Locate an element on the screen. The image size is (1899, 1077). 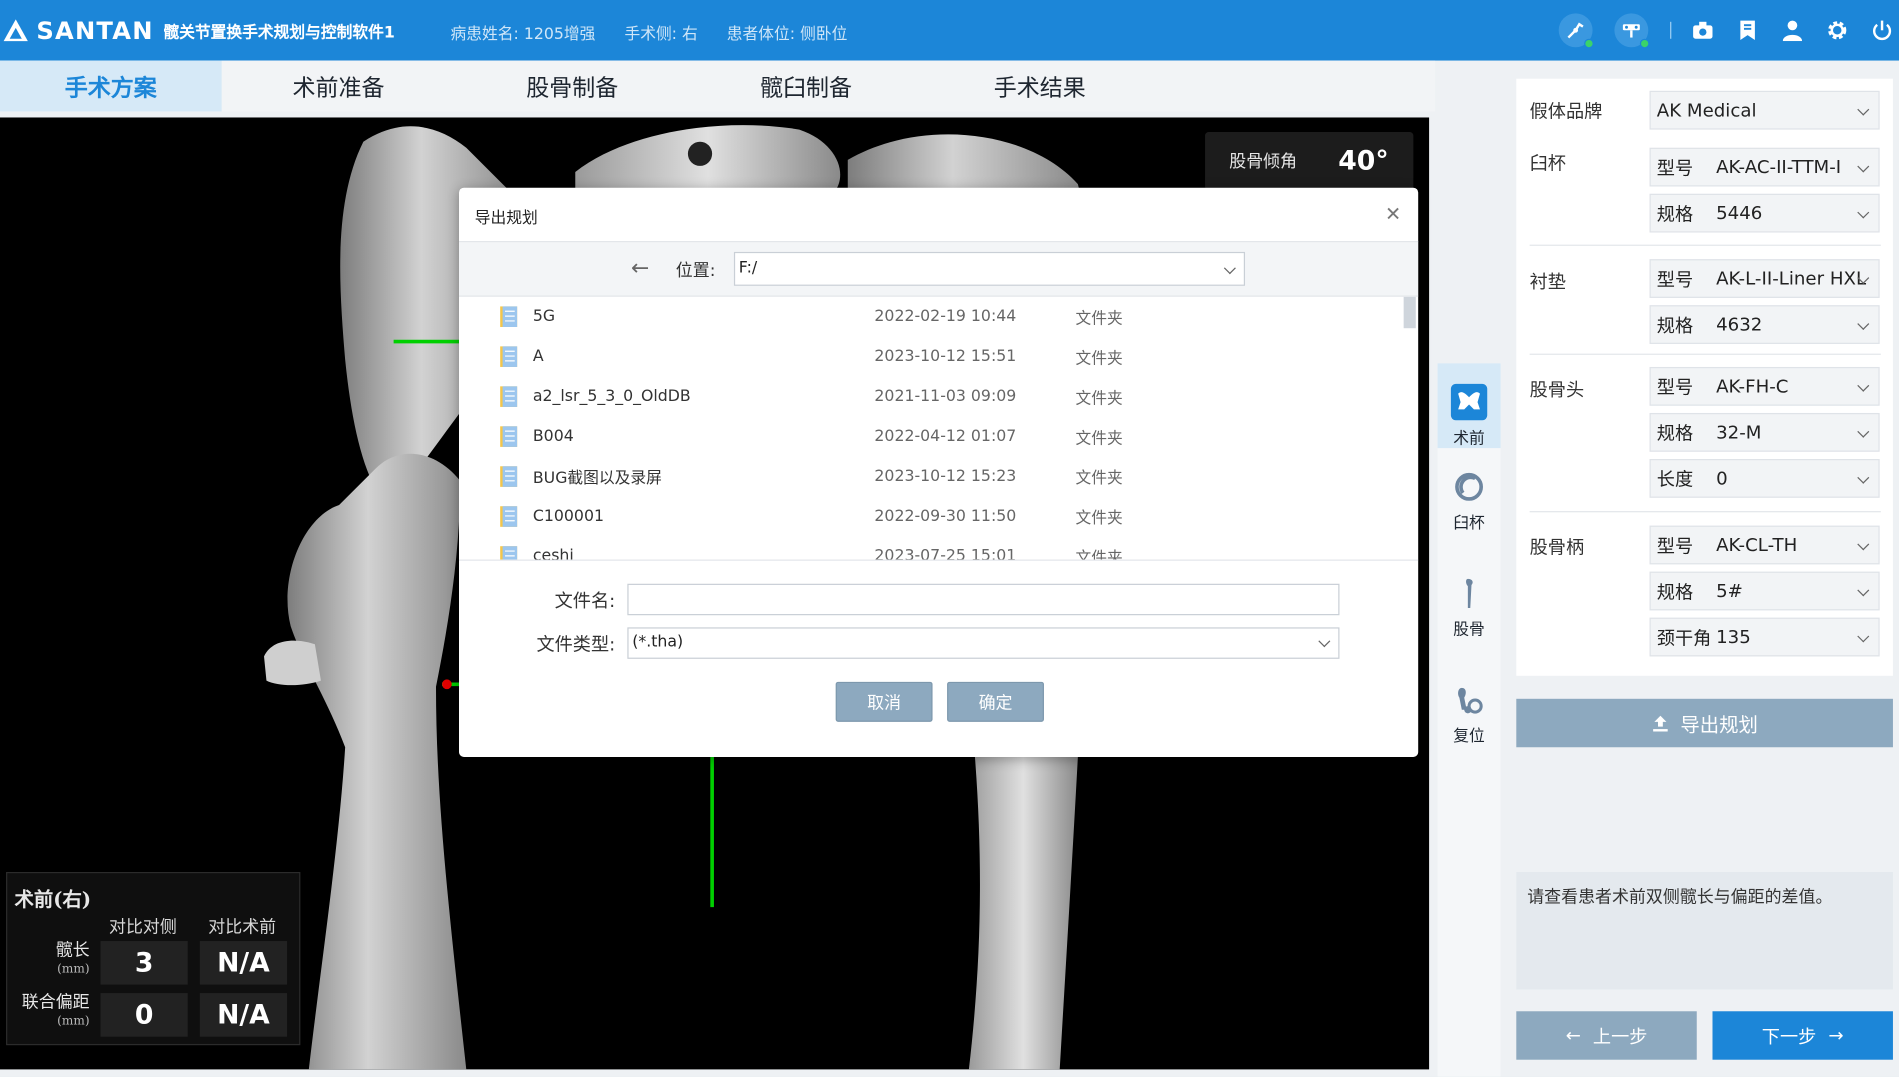
location-label: 位置: is located at coordinates (695, 271).